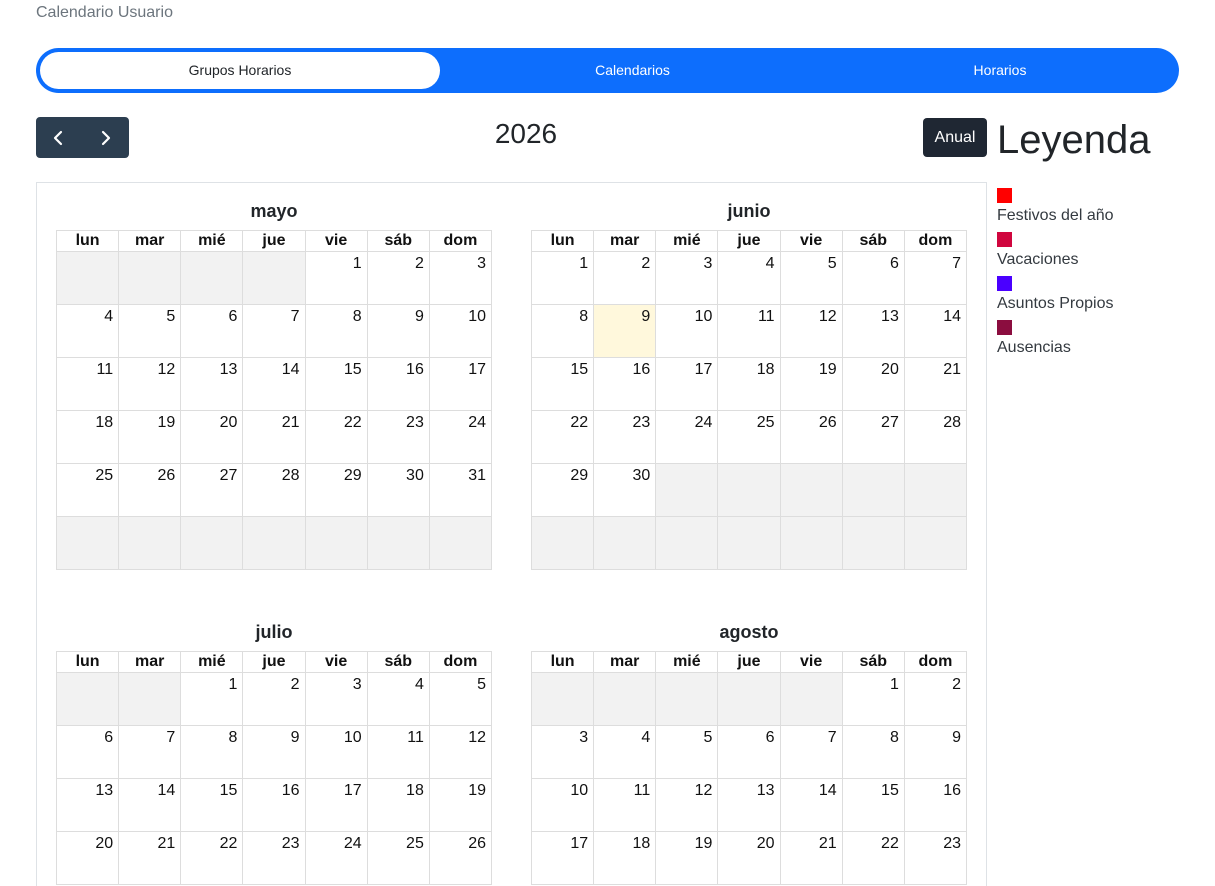 This screenshot has width=1215, height=886. Describe the element at coordinates (625, 490) in the screenshot. I see `day-cell: 30` at that location.